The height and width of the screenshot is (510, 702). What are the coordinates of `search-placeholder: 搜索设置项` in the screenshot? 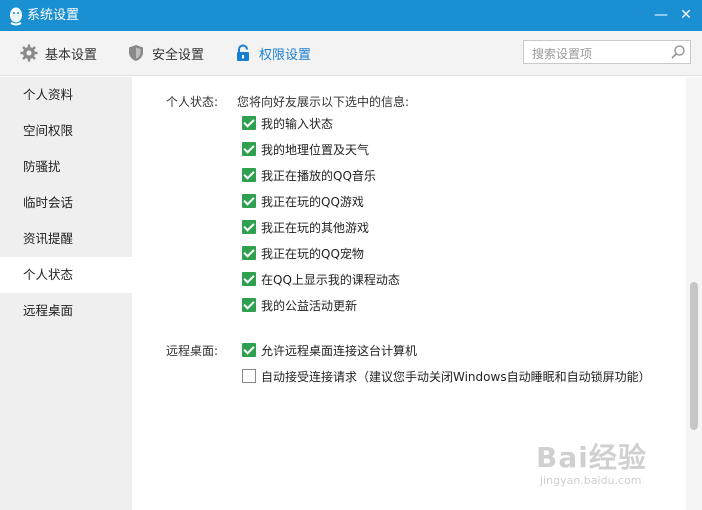 It's located at (562, 54).